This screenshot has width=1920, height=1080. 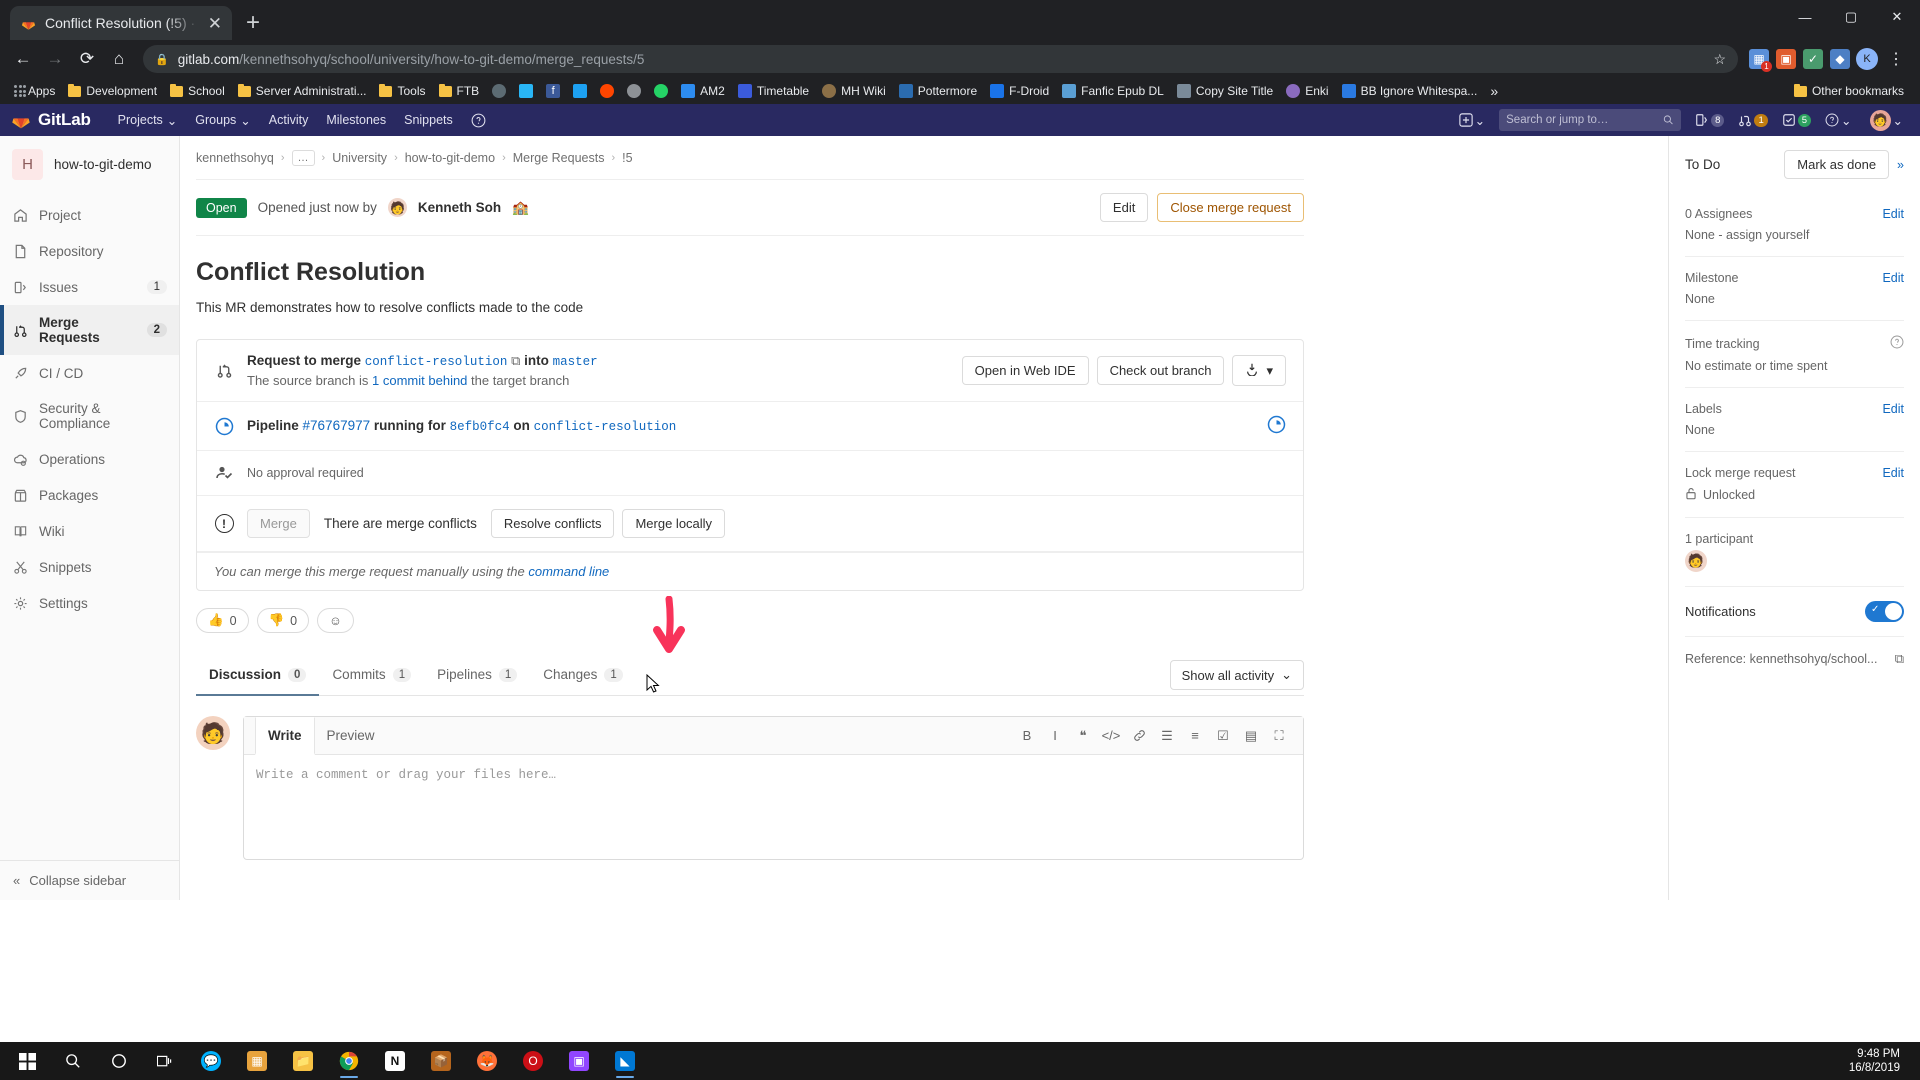 I want to click on tab-commits: Commits 1, so click(x=371, y=675).